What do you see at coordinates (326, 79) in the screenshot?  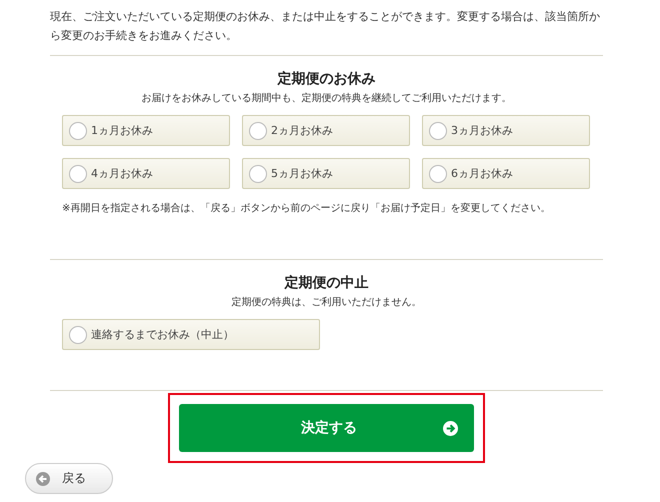 I see `section-title: 定期便のお休み` at bounding box center [326, 79].